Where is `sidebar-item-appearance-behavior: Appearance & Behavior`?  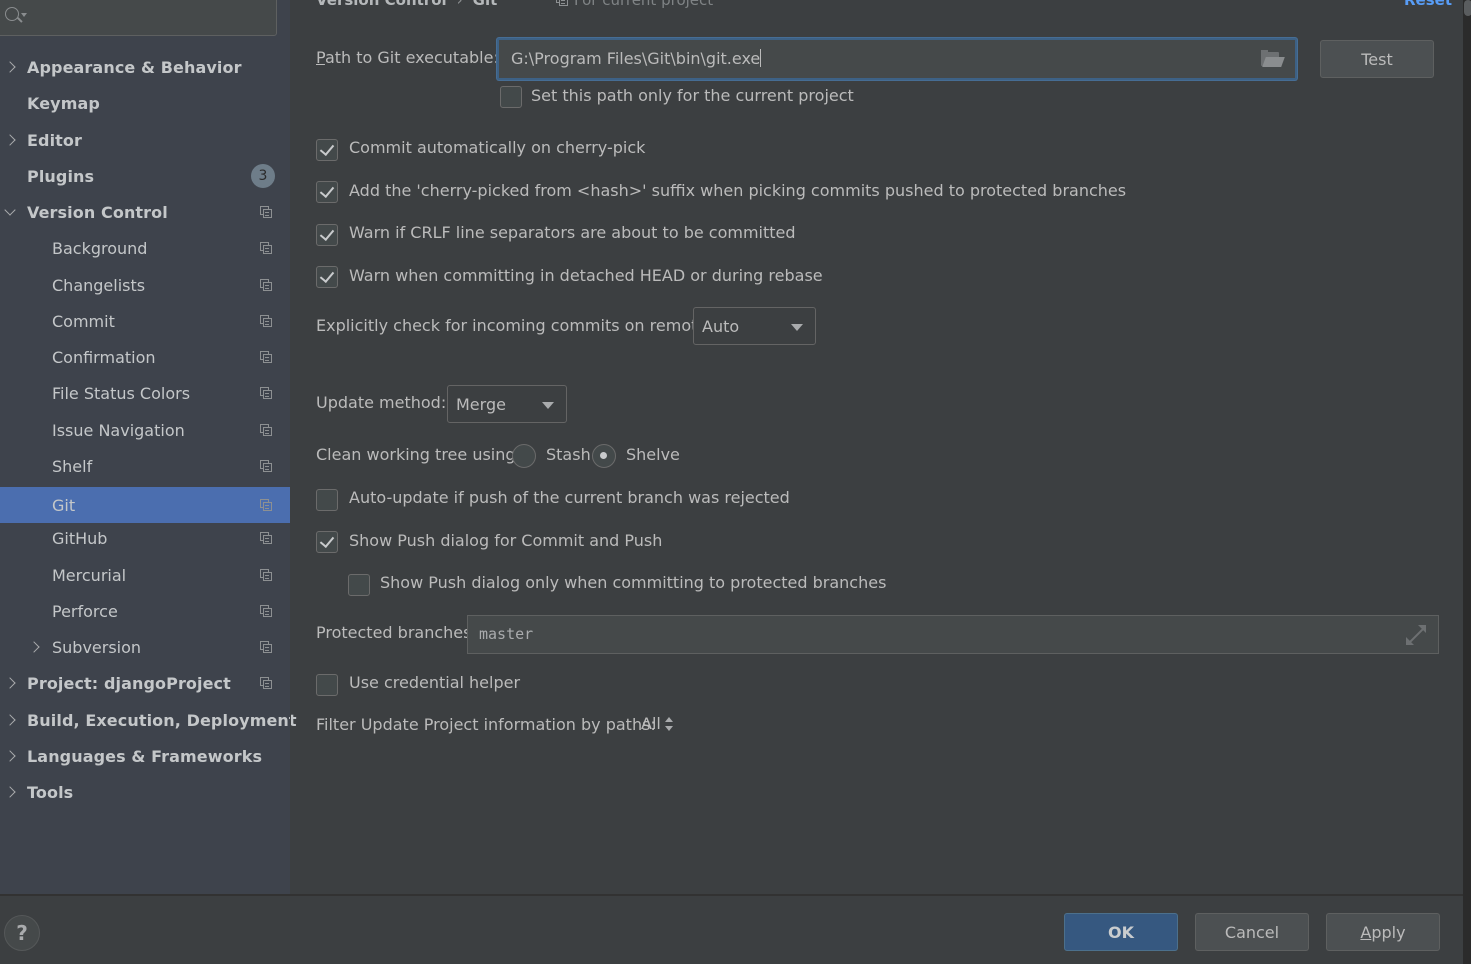 sidebar-item-appearance-behavior: Appearance & Behavior is located at coordinates (145, 67).